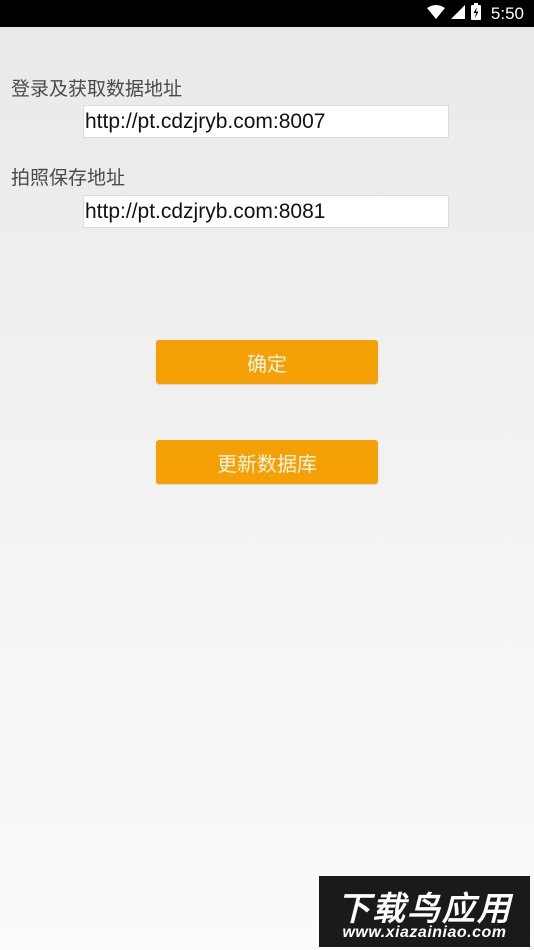 Image resolution: width=534 pixels, height=950 pixels. Describe the element at coordinates (435, 13) in the screenshot. I see `wifi-icon` at that location.